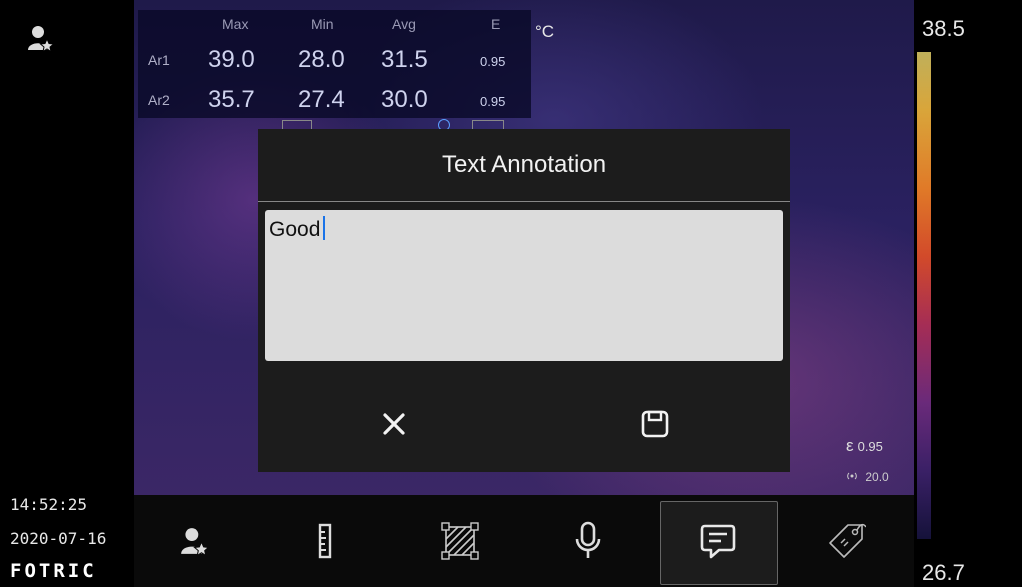  Describe the element at coordinates (588, 541) in the screenshot. I see `microphone-icon` at that location.